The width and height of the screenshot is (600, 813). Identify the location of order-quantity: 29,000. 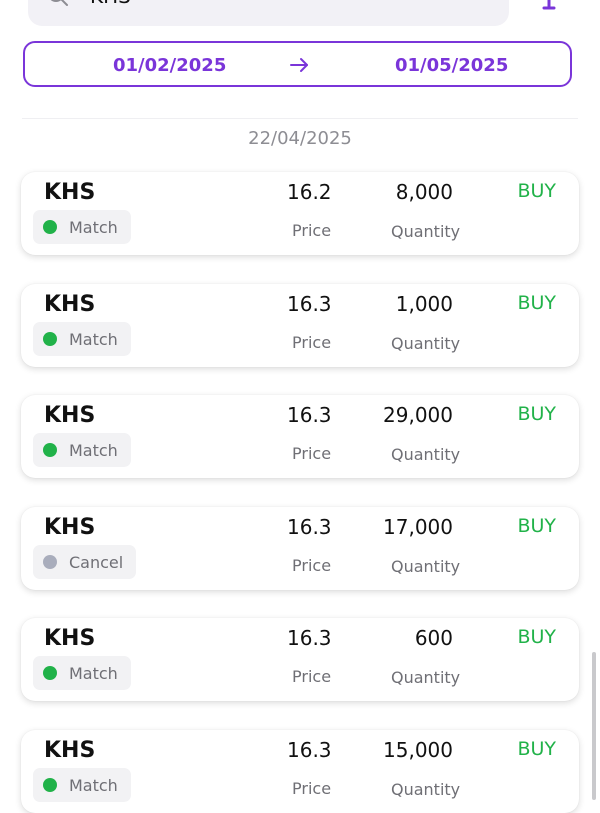
(418, 415).